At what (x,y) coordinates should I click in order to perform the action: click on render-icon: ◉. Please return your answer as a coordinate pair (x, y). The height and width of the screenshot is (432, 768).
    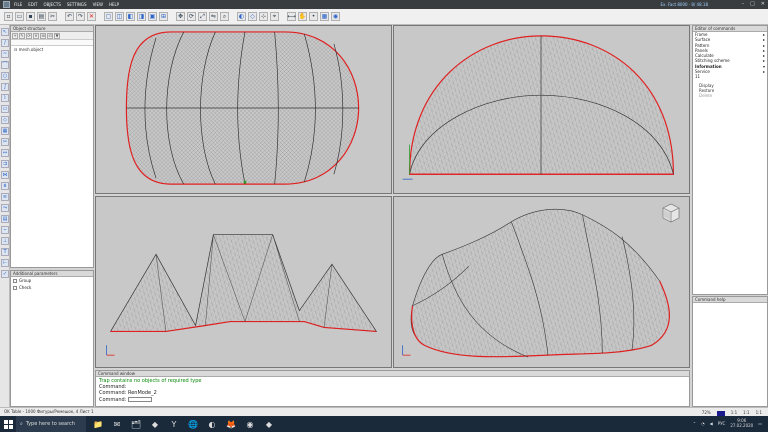
    Looking at the image, I should click on (335, 16).